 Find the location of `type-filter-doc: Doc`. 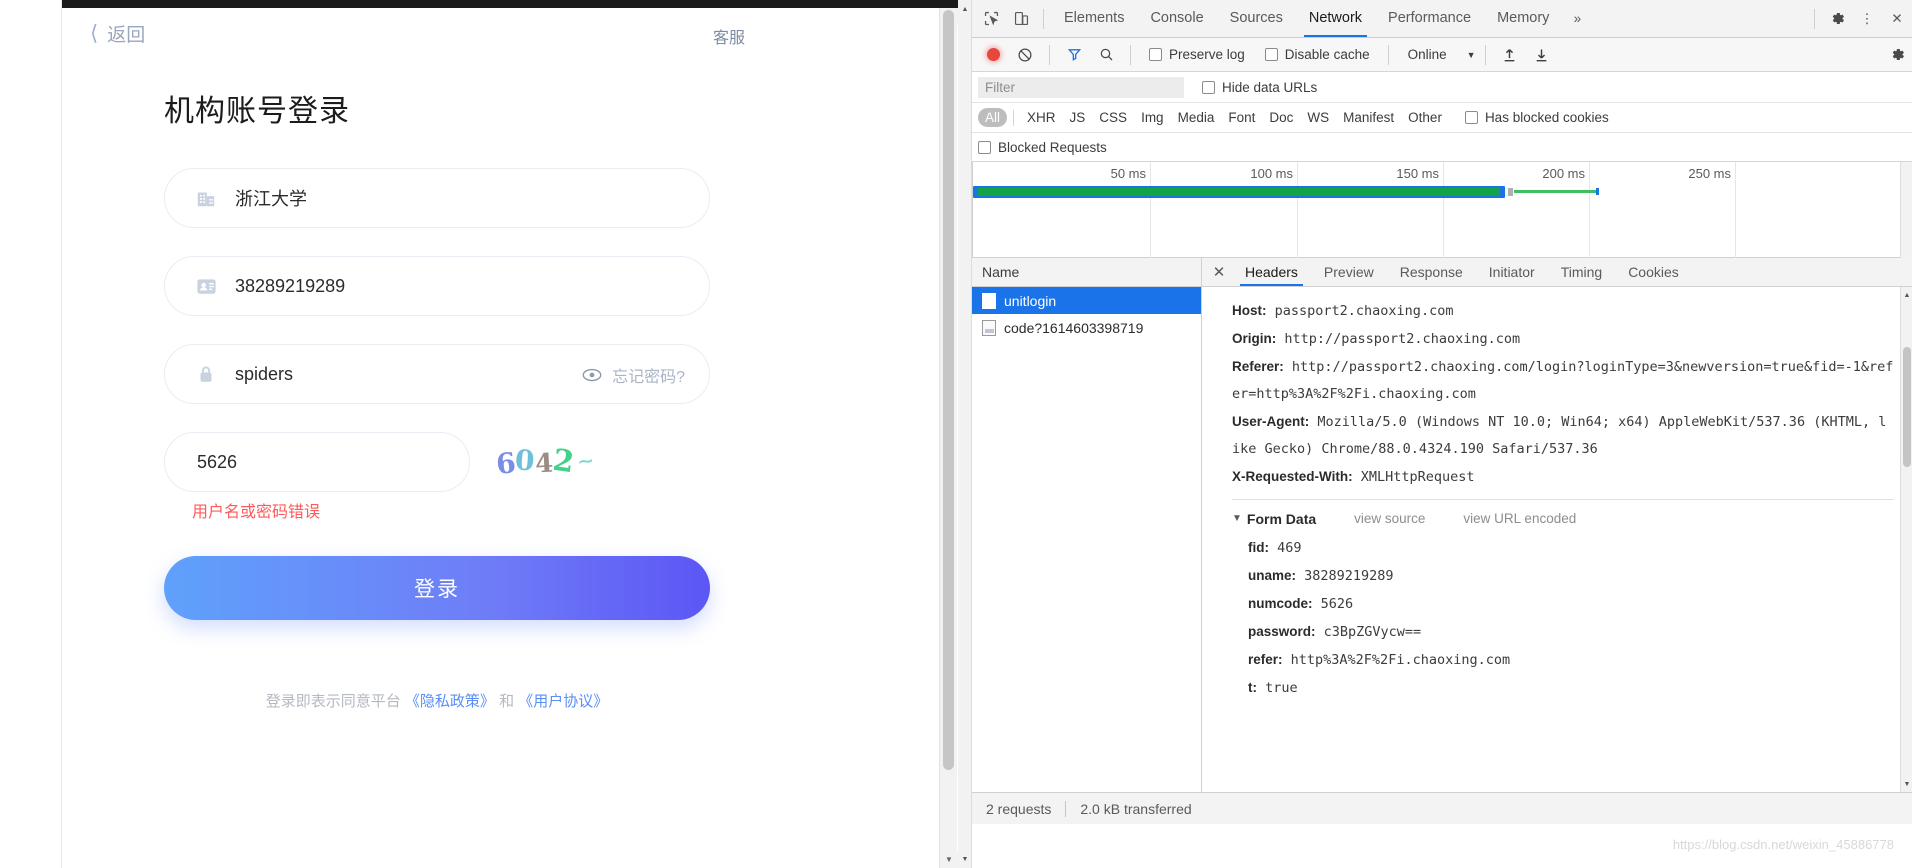

type-filter-doc: Doc is located at coordinates (1281, 117).